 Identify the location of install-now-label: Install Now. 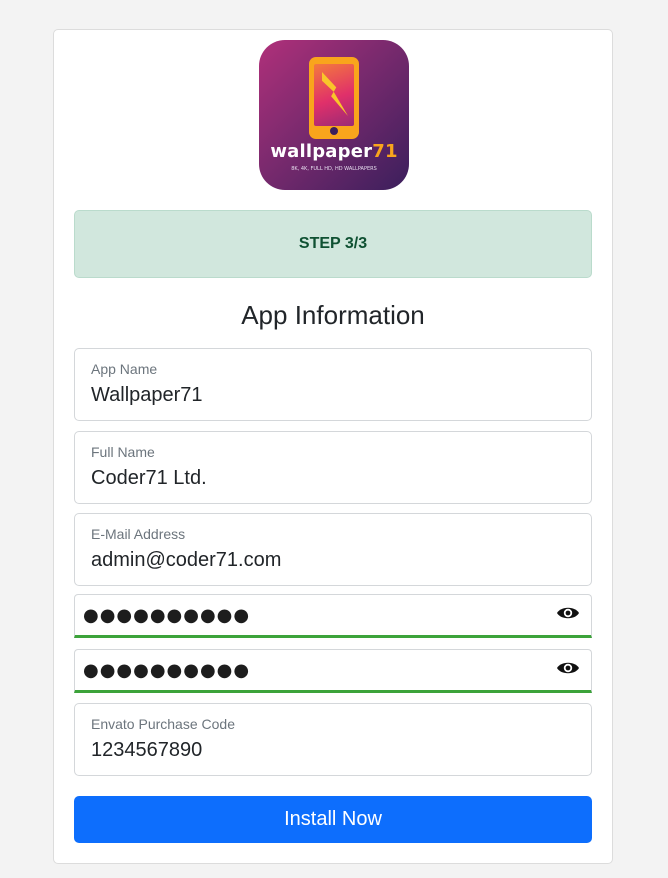
(333, 819).